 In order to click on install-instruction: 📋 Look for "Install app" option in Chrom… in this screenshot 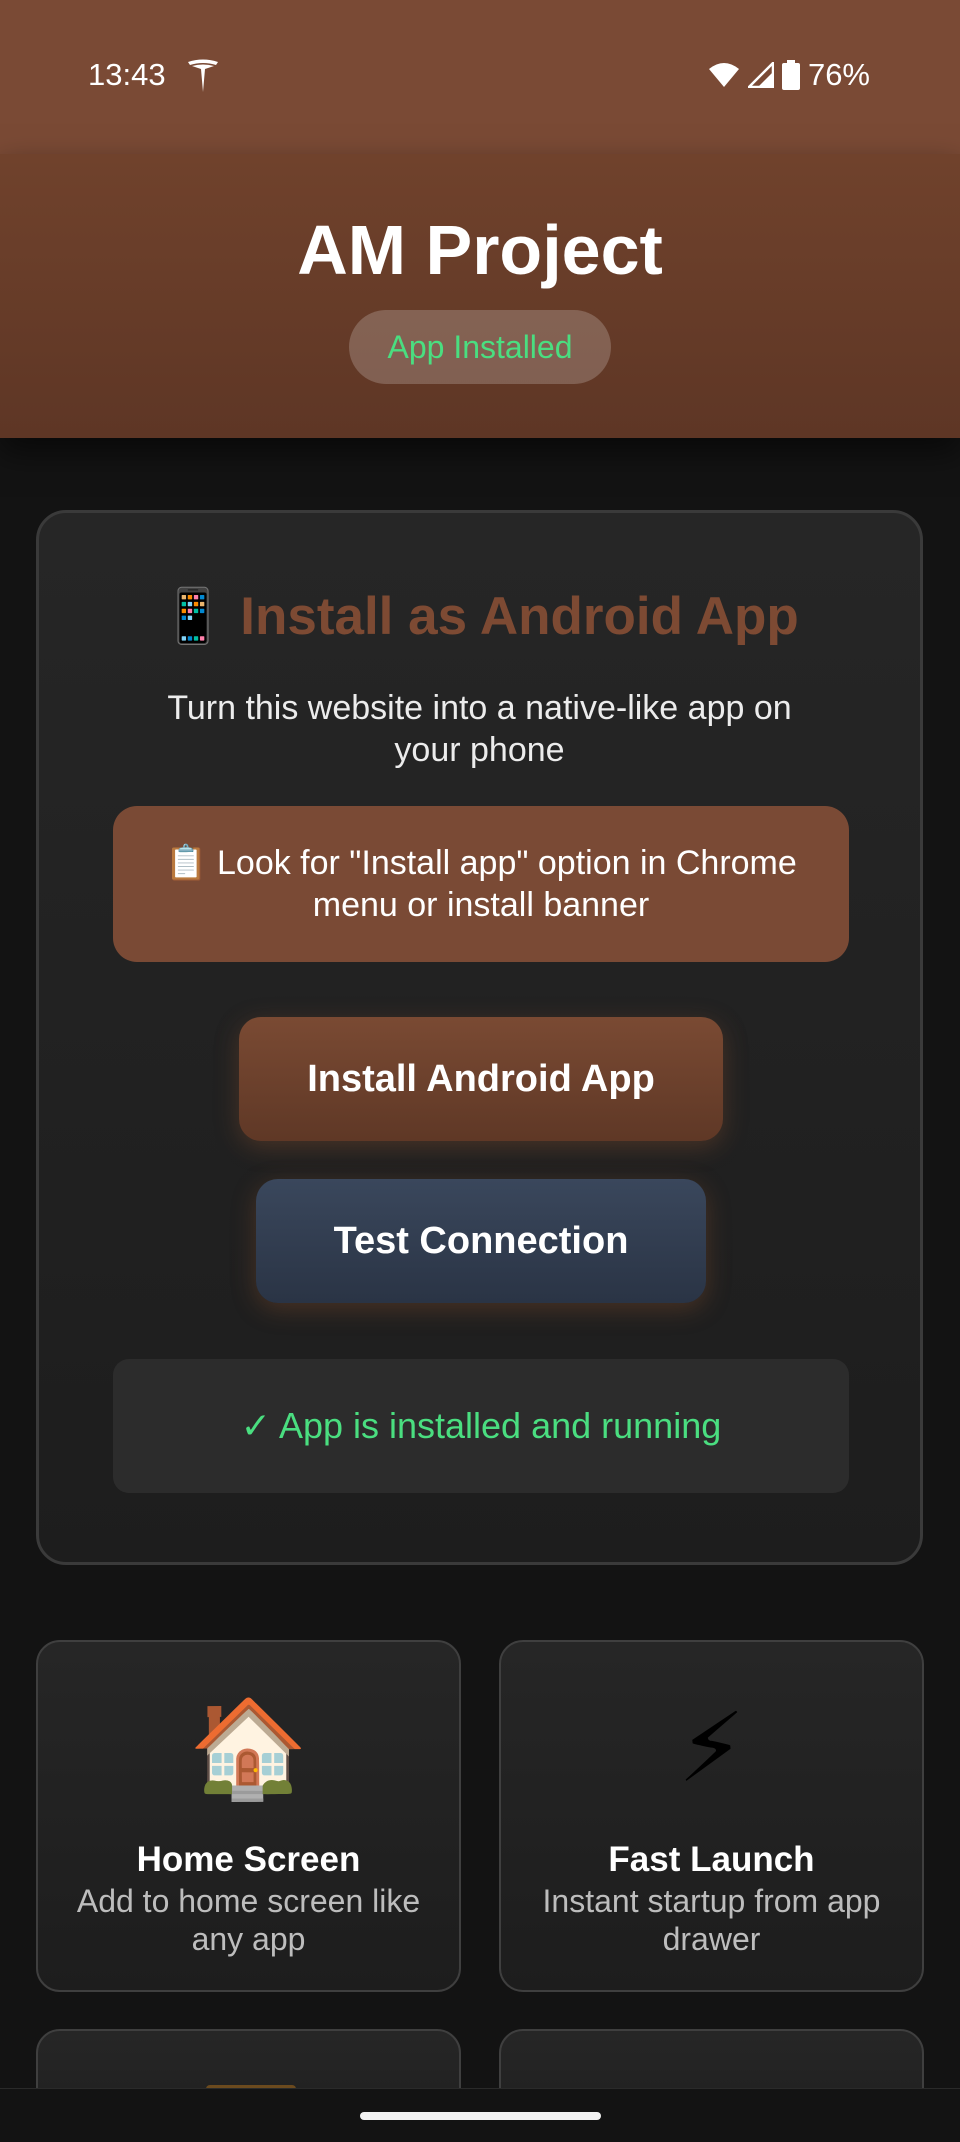, I will do `click(481, 884)`.